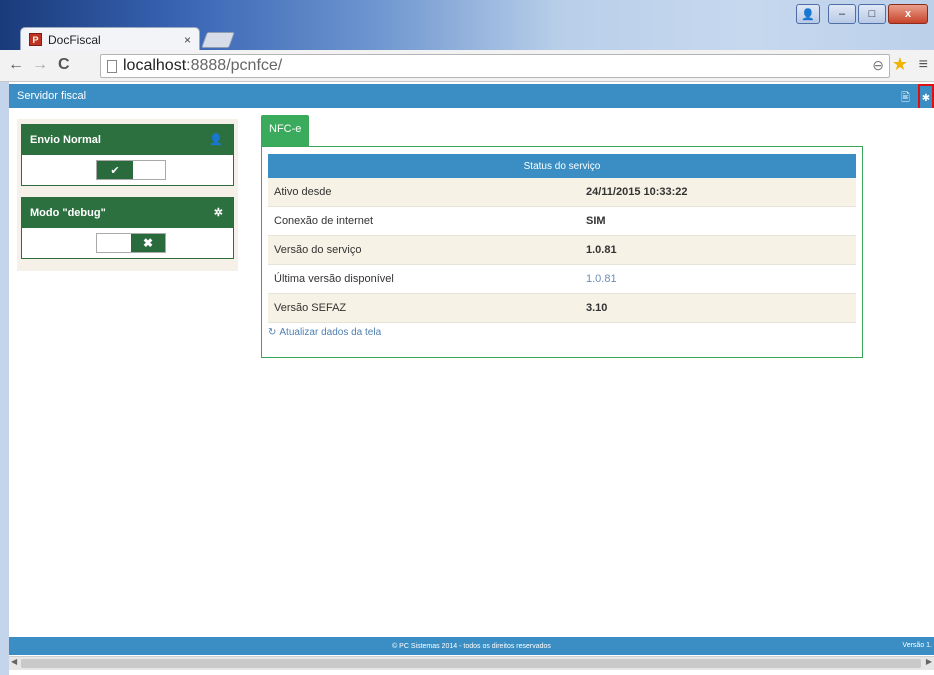 This screenshot has height=675, width=934. I want to click on document-icon: 🖹, so click(905, 98).